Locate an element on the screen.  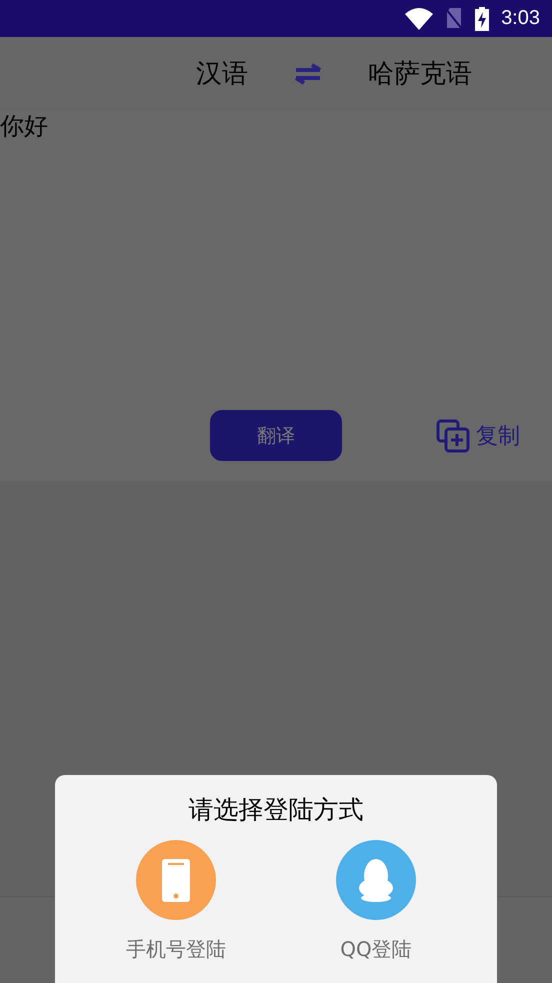
dialog-title: 请选择登陆方式 is located at coordinates (276, 810).